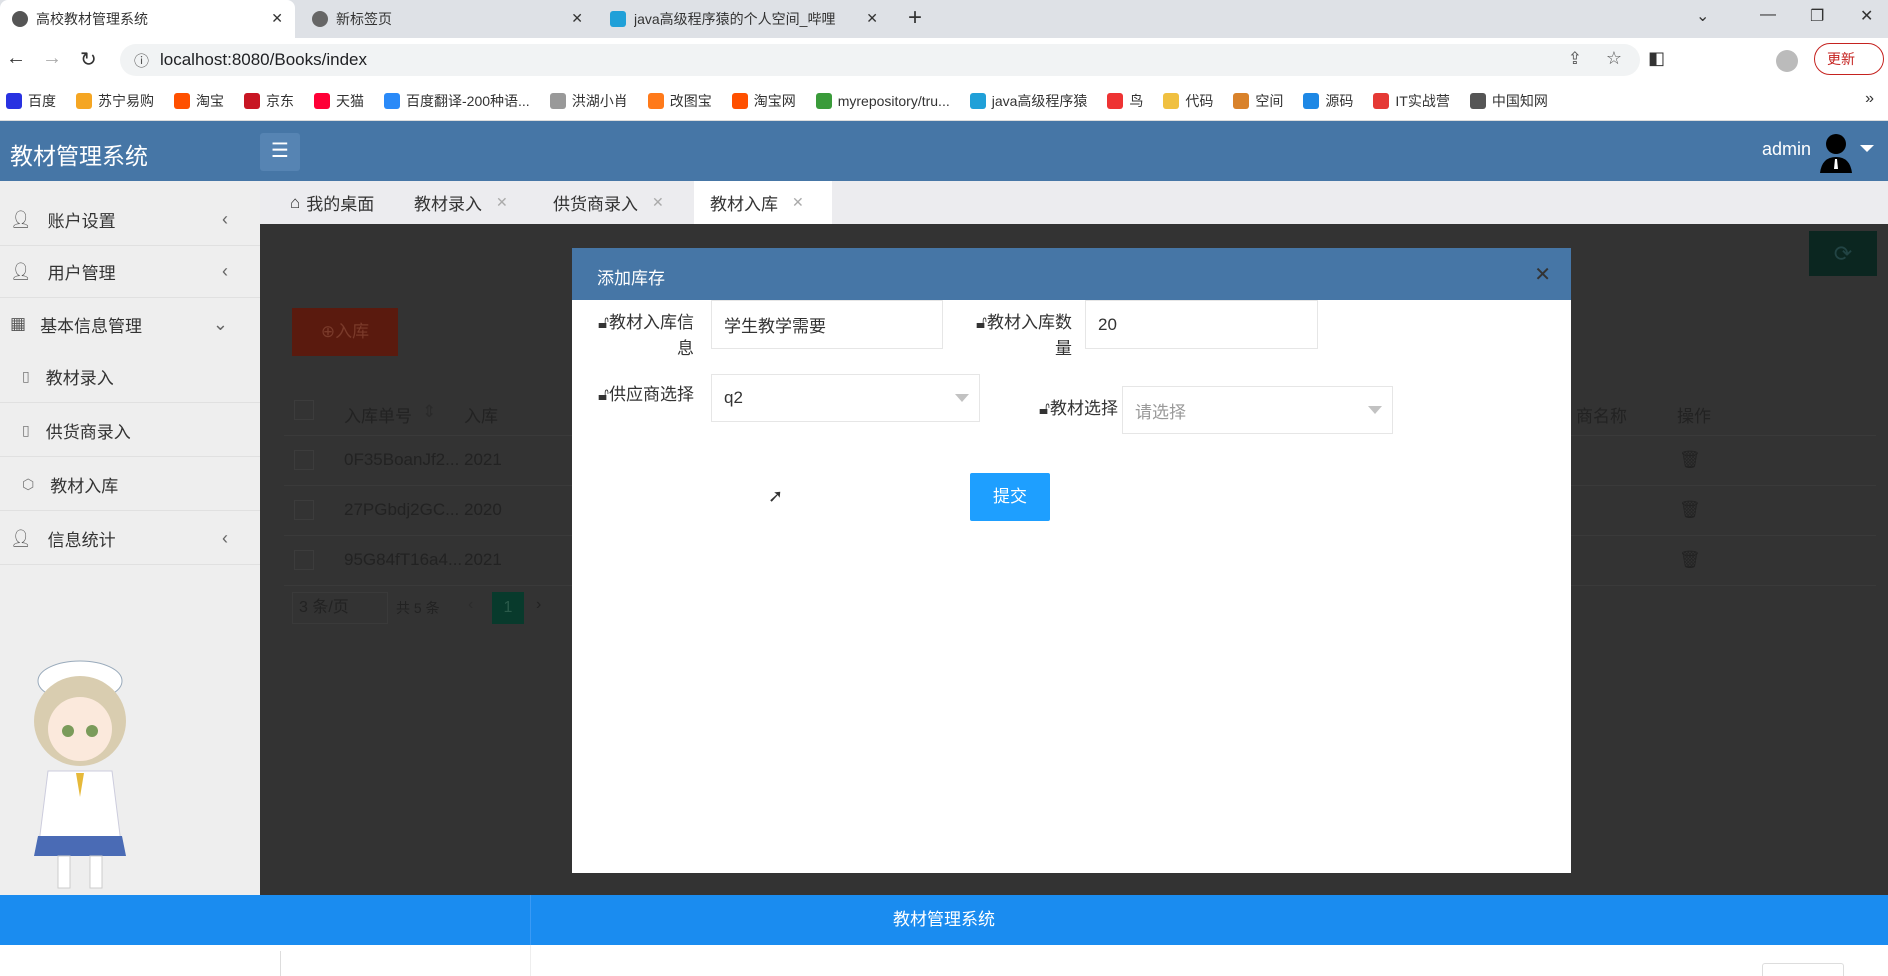 The width and height of the screenshot is (1888, 976). Describe the element at coordinates (88, 59) in the screenshot. I see `reload-icon: ↻` at that location.